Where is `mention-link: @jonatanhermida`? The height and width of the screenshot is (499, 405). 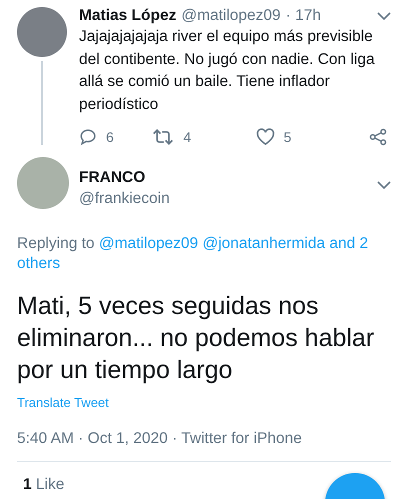
mention-link: @jonatanhermida is located at coordinates (264, 243).